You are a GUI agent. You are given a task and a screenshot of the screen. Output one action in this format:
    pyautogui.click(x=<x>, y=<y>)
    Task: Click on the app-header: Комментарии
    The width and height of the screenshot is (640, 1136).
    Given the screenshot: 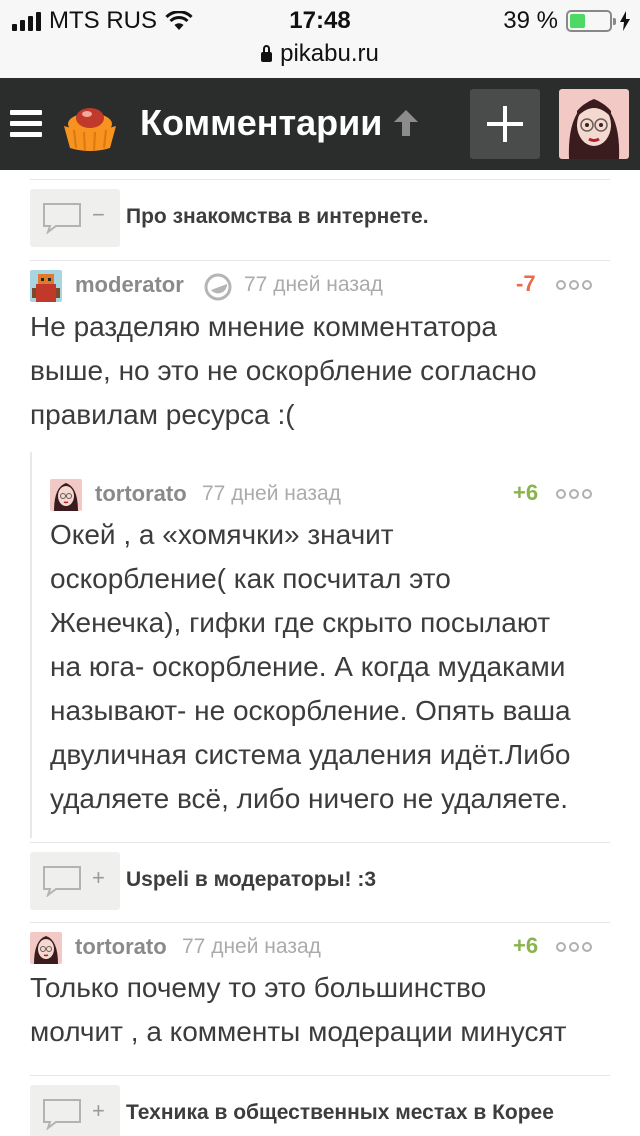 What is the action you would take?
    pyautogui.click(x=320, y=124)
    